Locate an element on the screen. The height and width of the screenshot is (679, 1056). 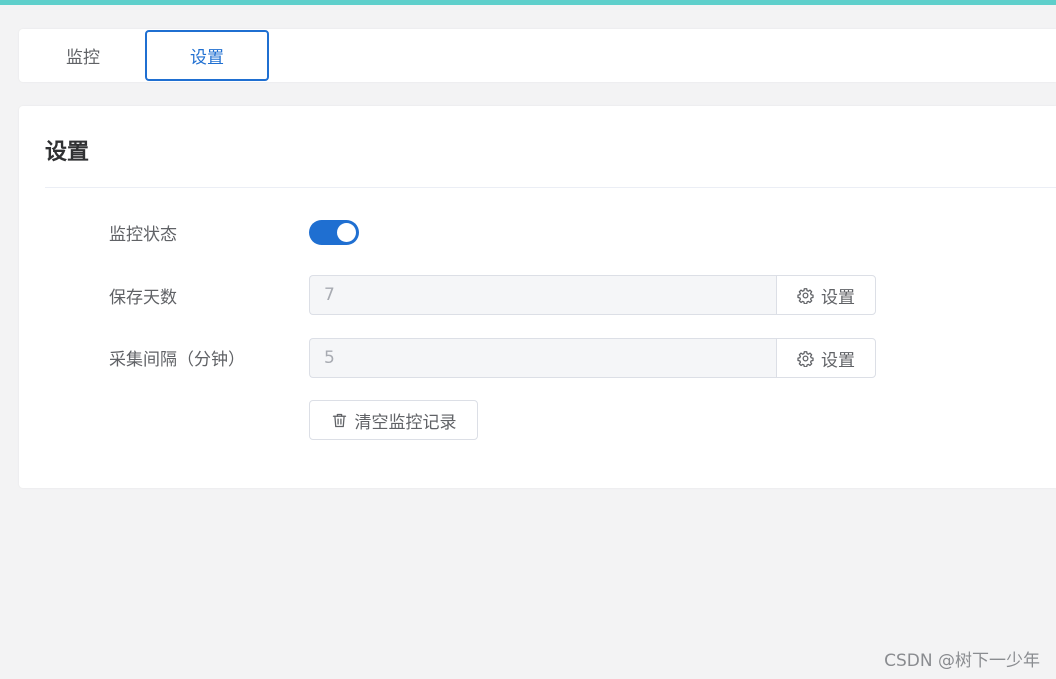
collect-interval-set-button: 设置 is located at coordinates (826, 358).